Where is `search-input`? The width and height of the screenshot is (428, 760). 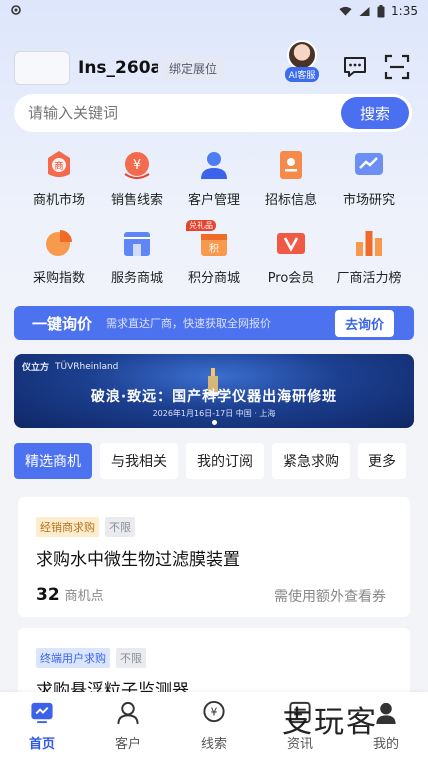
search-input is located at coordinates (177, 113).